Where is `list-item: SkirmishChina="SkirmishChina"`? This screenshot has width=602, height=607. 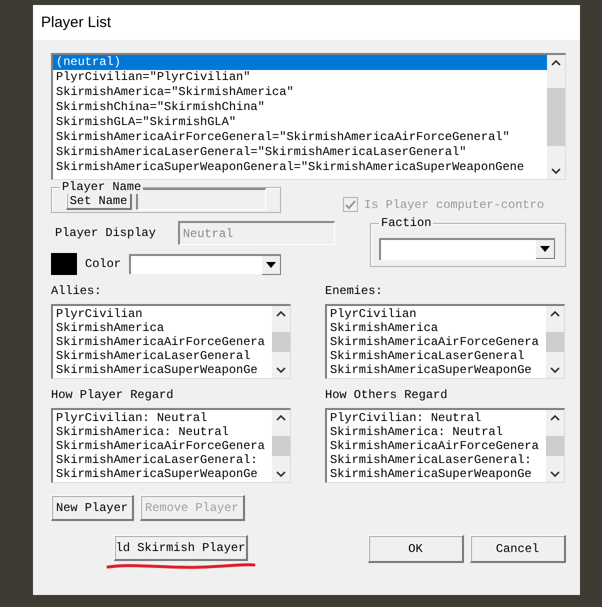
list-item: SkirmishChina="SkirmishChina" is located at coordinates (300, 107).